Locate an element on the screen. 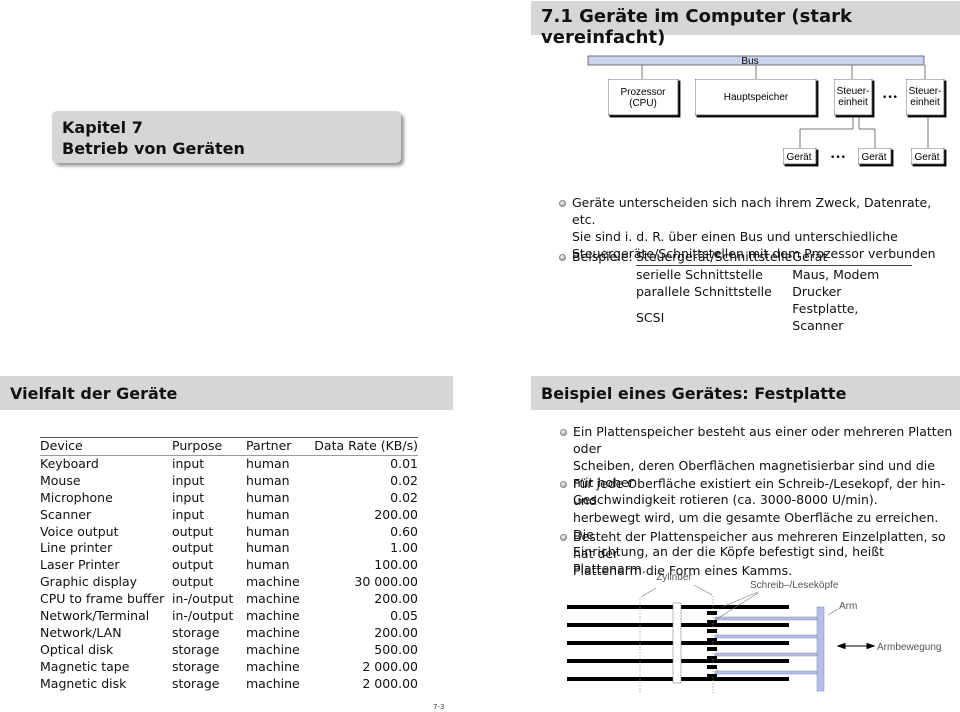  cell-device: Magnetic tape is located at coordinates (85, 666).